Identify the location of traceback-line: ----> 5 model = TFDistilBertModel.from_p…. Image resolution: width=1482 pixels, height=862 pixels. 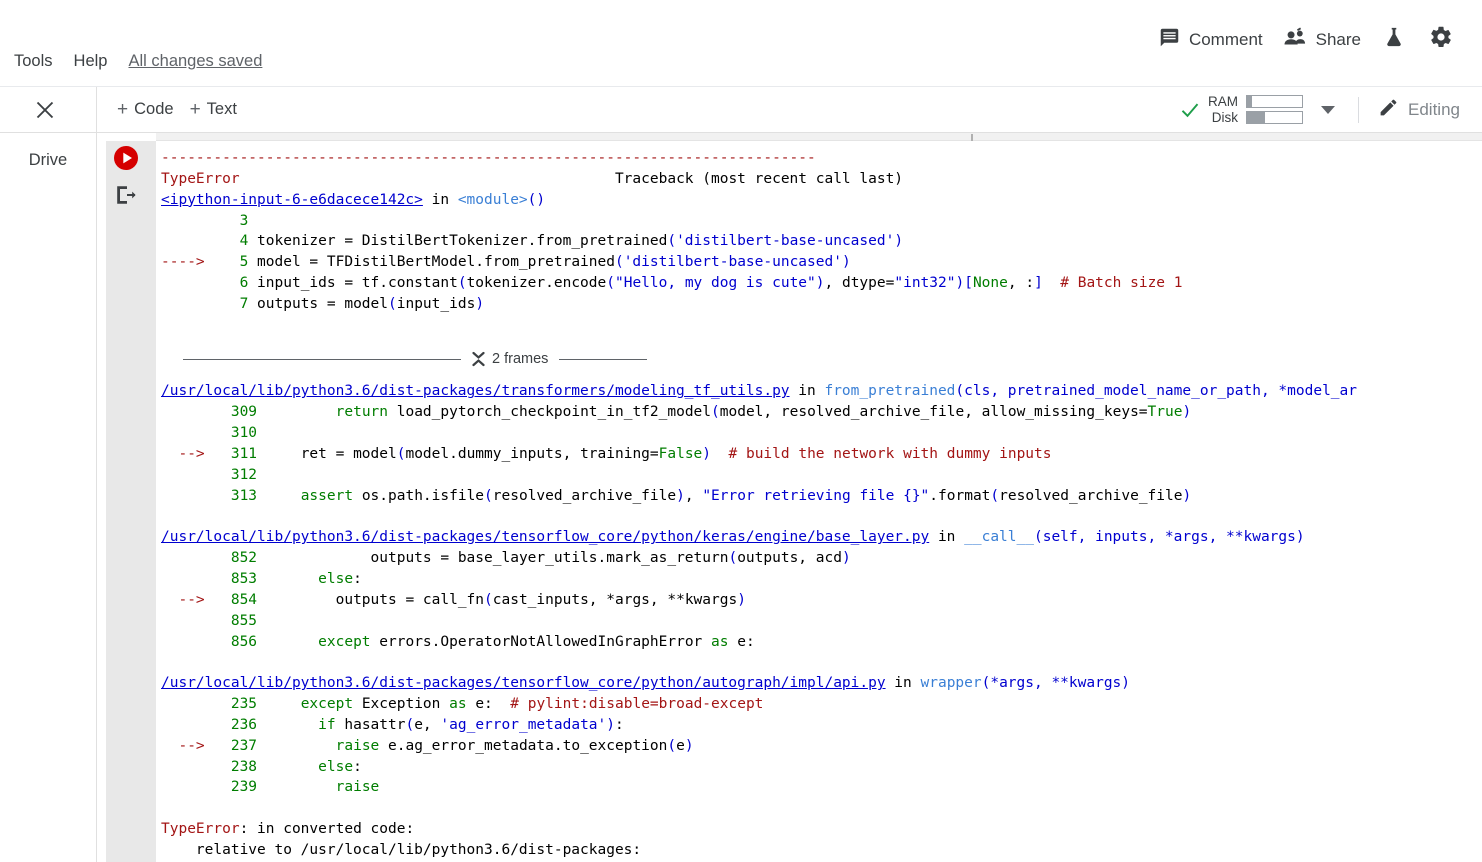
(506, 262).